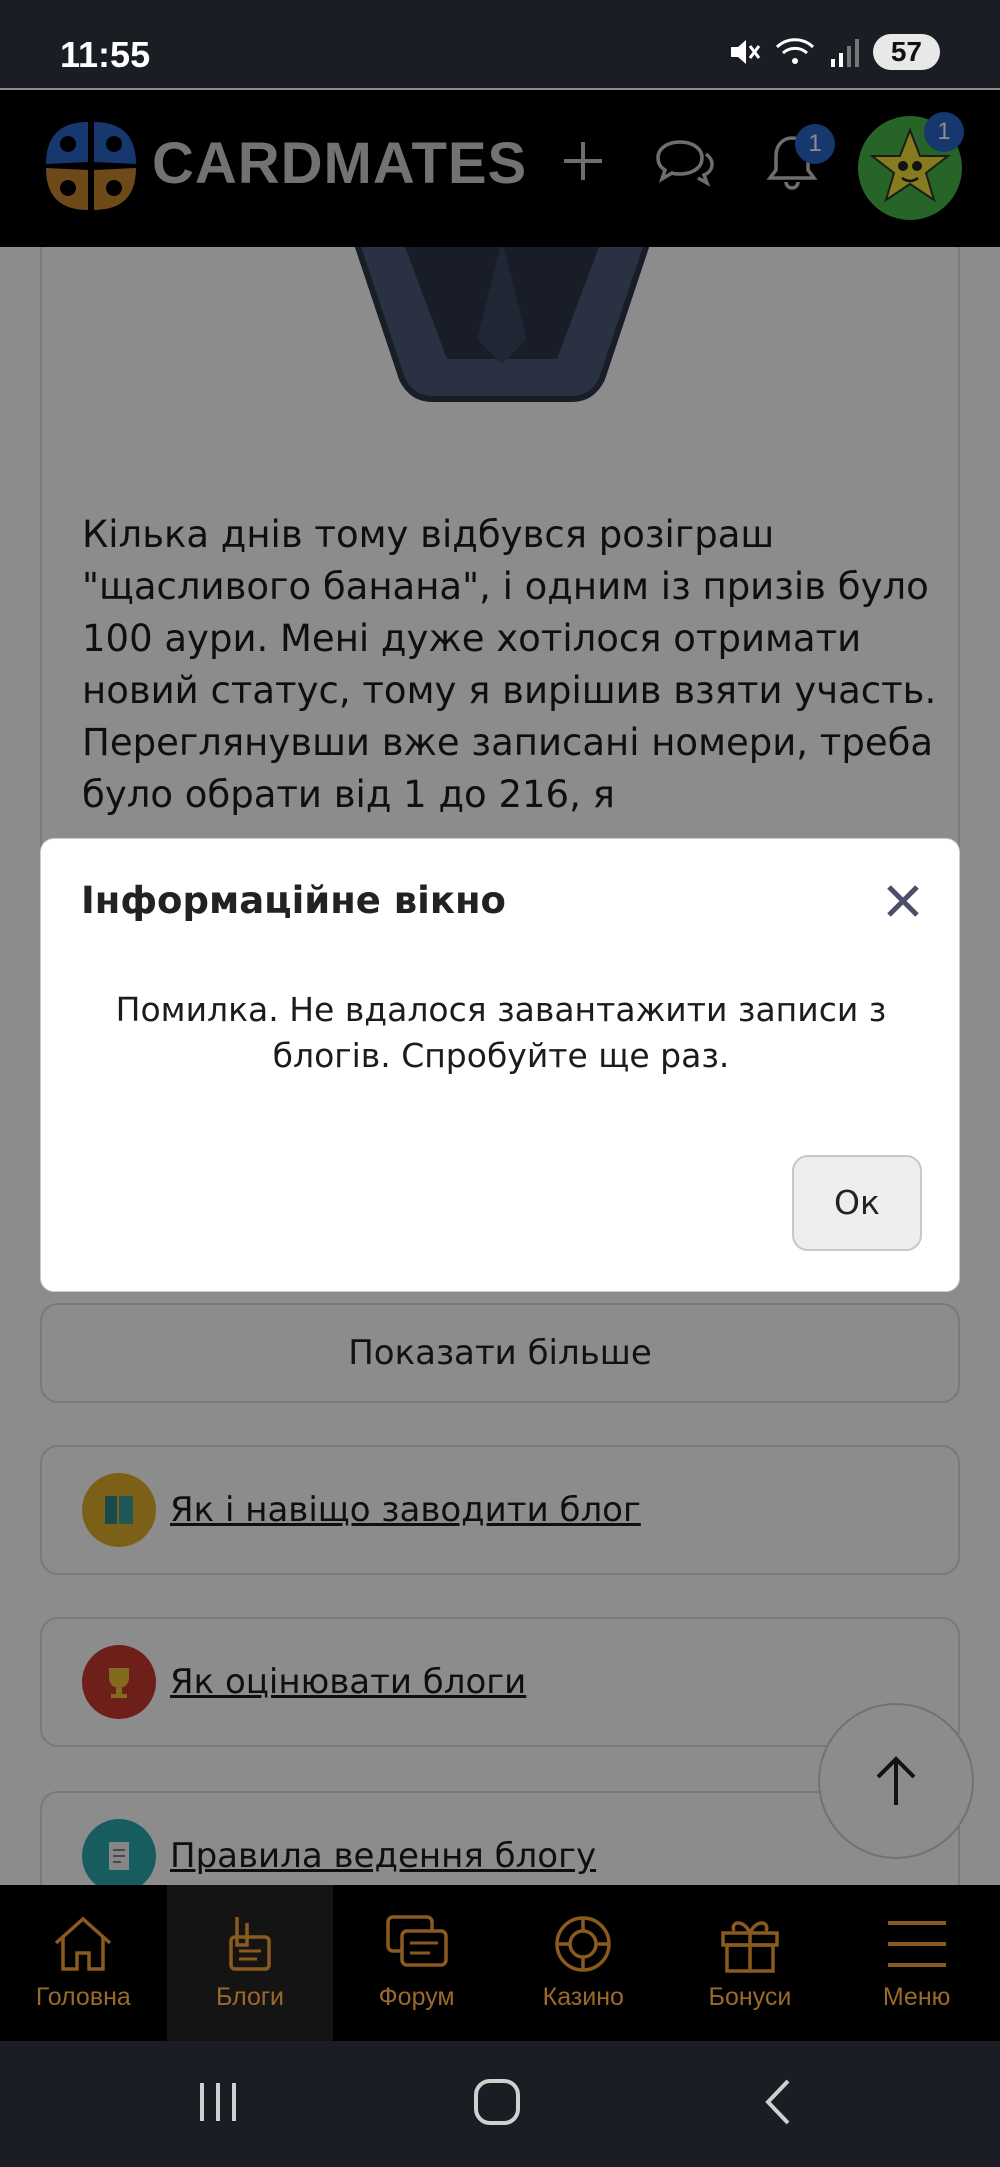 This screenshot has height=2167, width=1000. I want to click on system-nav-bar, so click(500, 2104).